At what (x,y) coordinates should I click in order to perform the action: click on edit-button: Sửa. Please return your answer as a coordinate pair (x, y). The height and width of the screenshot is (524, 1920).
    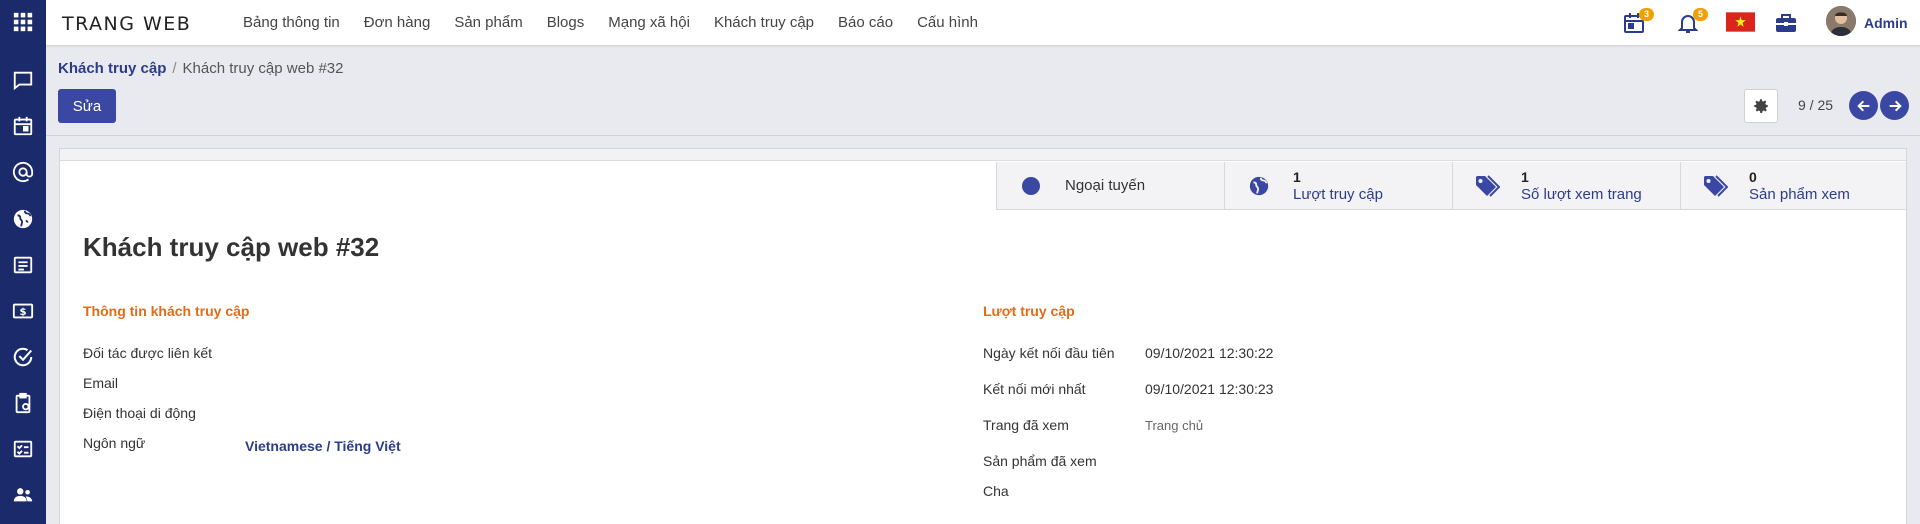
    Looking at the image, I should click on (87, 106).